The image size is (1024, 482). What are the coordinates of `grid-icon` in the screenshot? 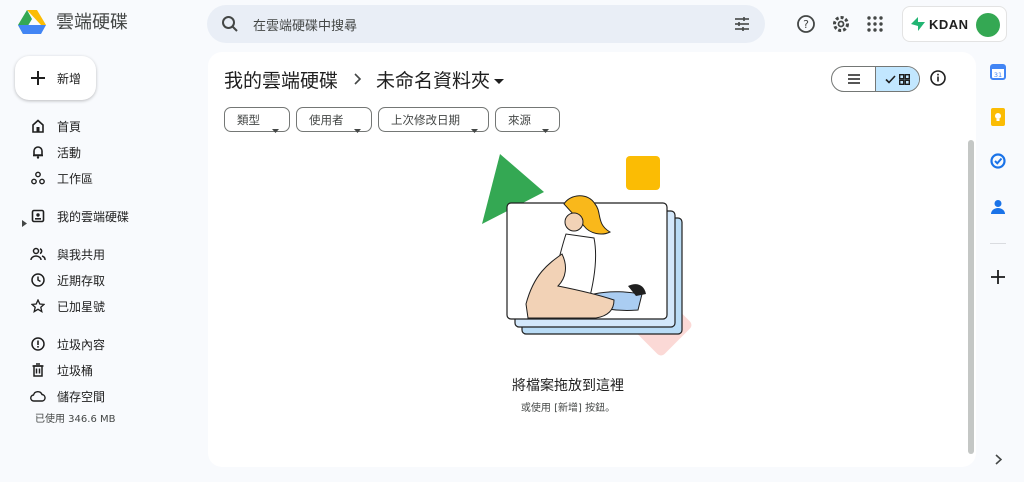 It's located at (904, 79).